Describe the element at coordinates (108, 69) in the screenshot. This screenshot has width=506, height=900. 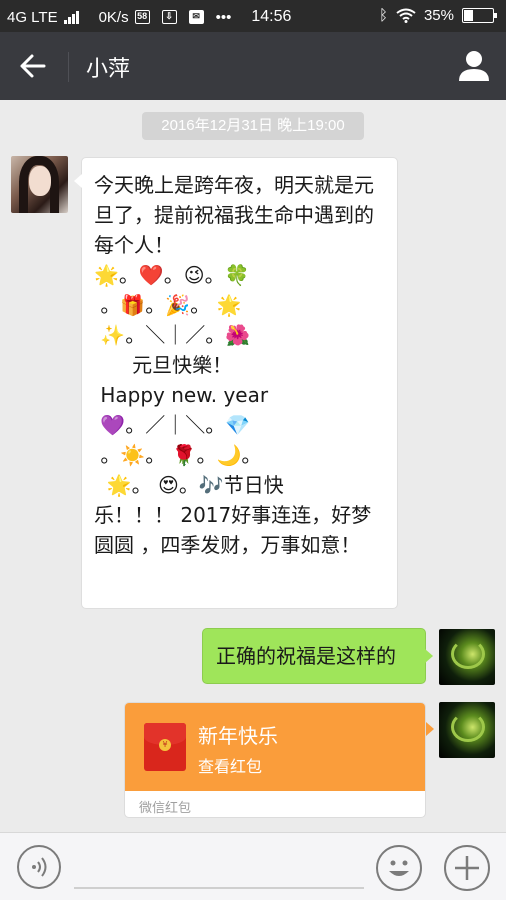
I see `chat-title: 小萍` at that location.